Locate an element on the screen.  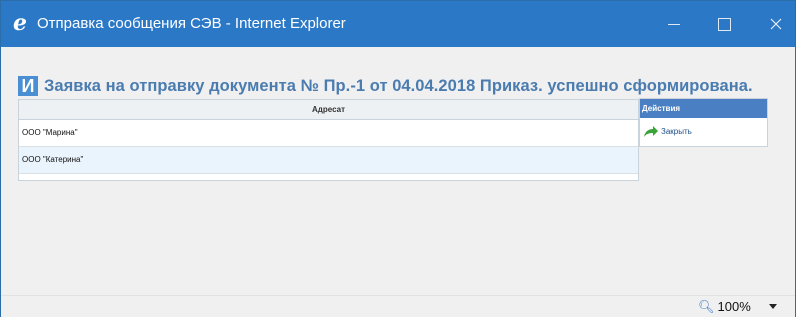
close-action-link: Закрыть is located at coordinates (703, 131).